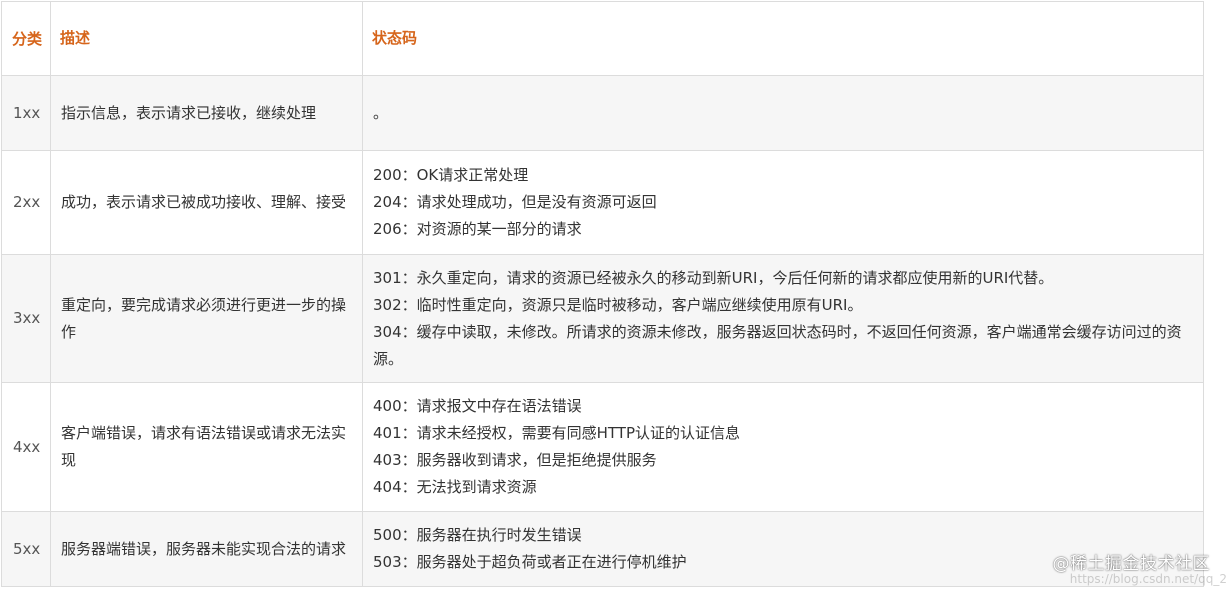  What do you see at coordinates (26, 549) in the screenshot?
I see `category-cell: 5xx` at bounding box center [26, 549].